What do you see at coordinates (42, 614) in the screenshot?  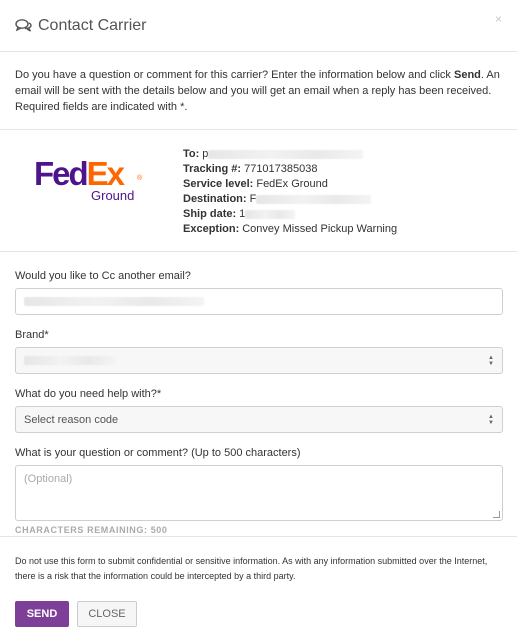 I see `send-button: SEND` at bounding box center [42, 614].